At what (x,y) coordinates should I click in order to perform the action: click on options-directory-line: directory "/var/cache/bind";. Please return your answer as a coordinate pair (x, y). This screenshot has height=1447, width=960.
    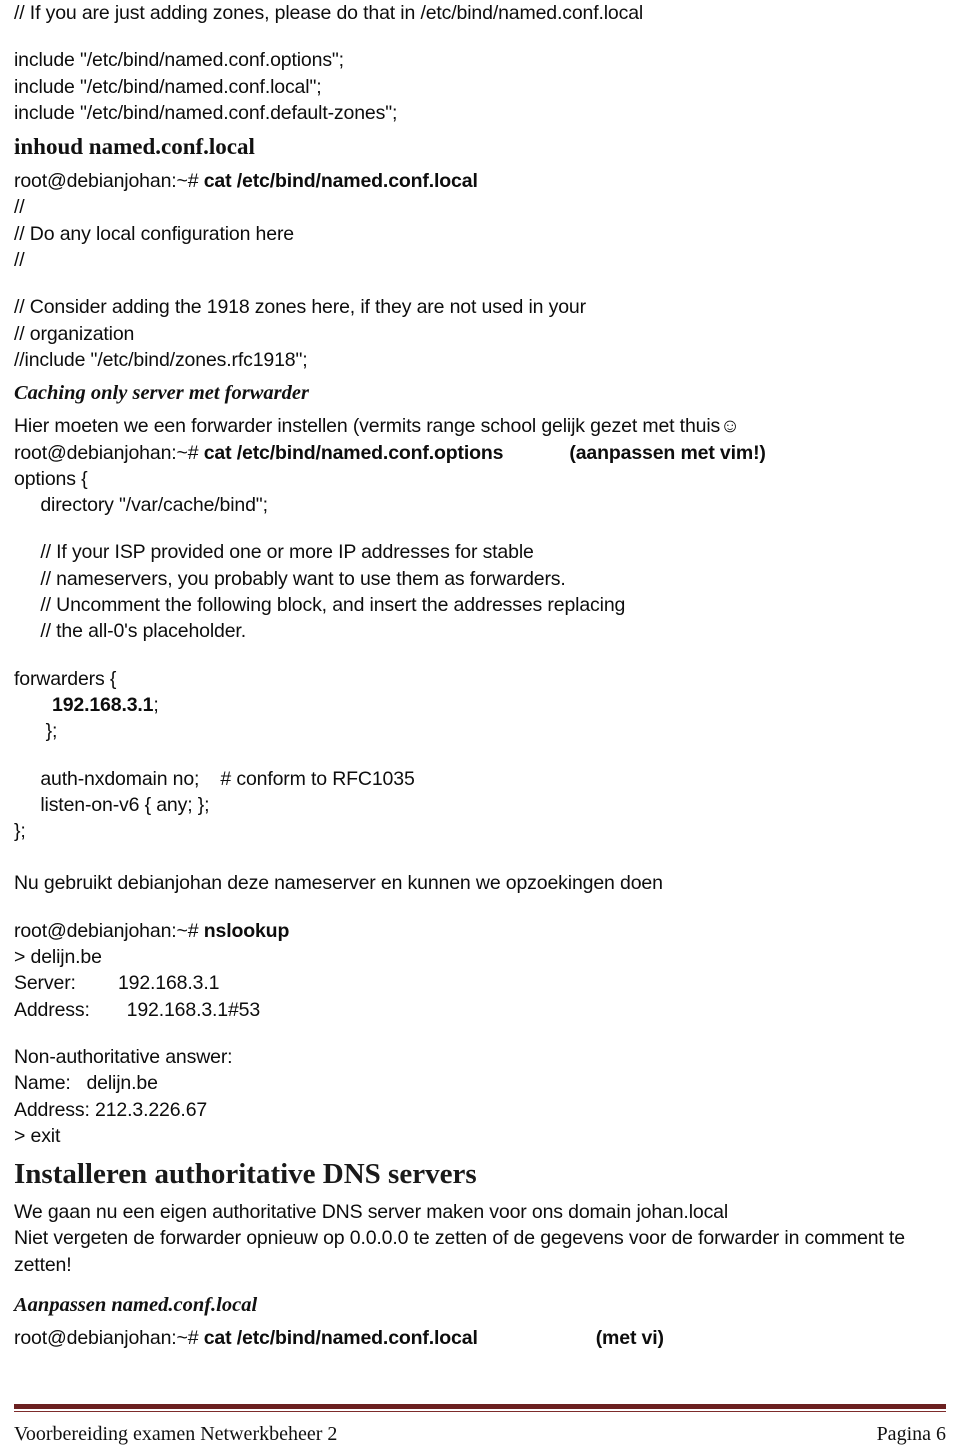
    Looking at the image, I should click on (141, 505).